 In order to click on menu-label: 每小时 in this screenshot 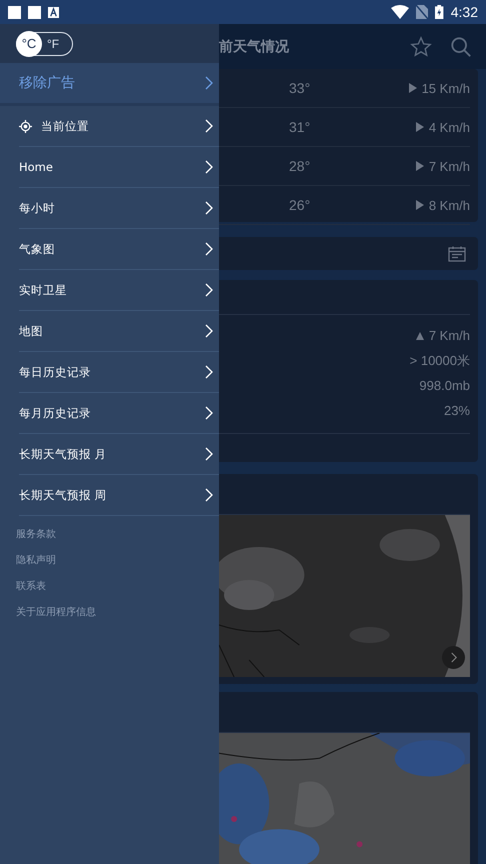, I will do `click(37, 208)`.